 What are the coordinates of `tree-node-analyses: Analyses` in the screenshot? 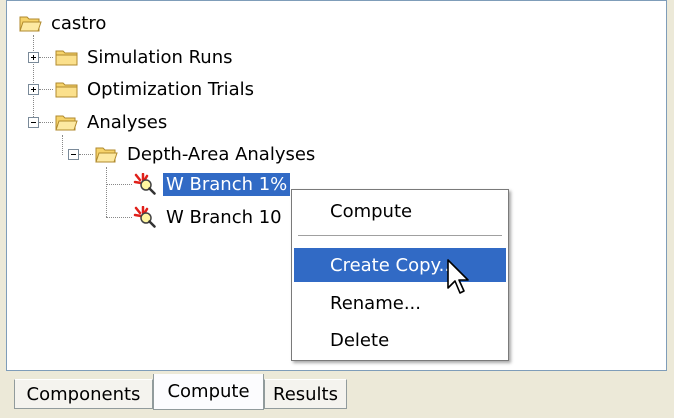 It's located at (112, 122).